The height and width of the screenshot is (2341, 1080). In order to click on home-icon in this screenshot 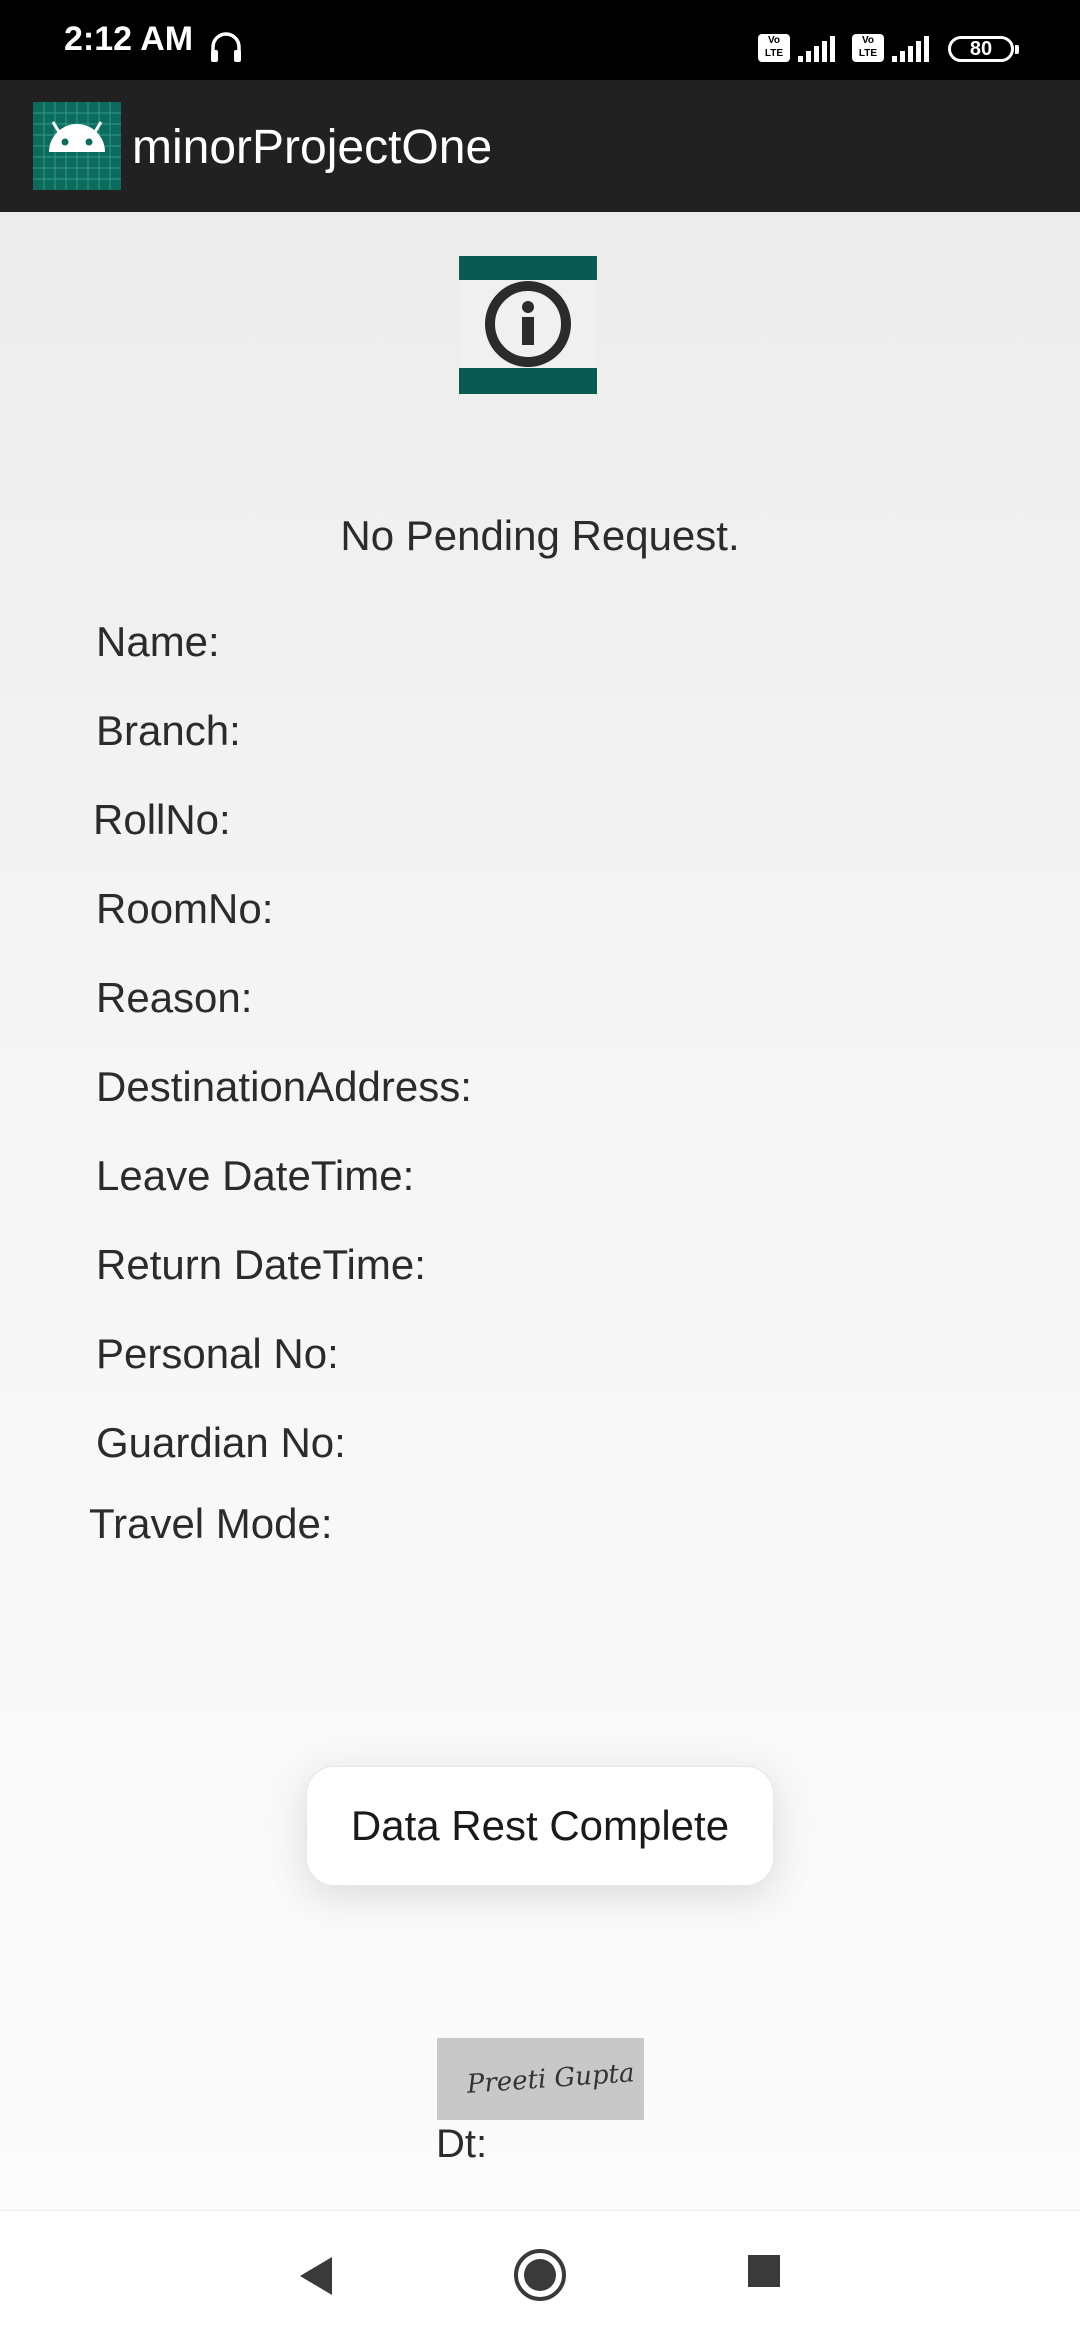, I will do `click(540, 2275)`.